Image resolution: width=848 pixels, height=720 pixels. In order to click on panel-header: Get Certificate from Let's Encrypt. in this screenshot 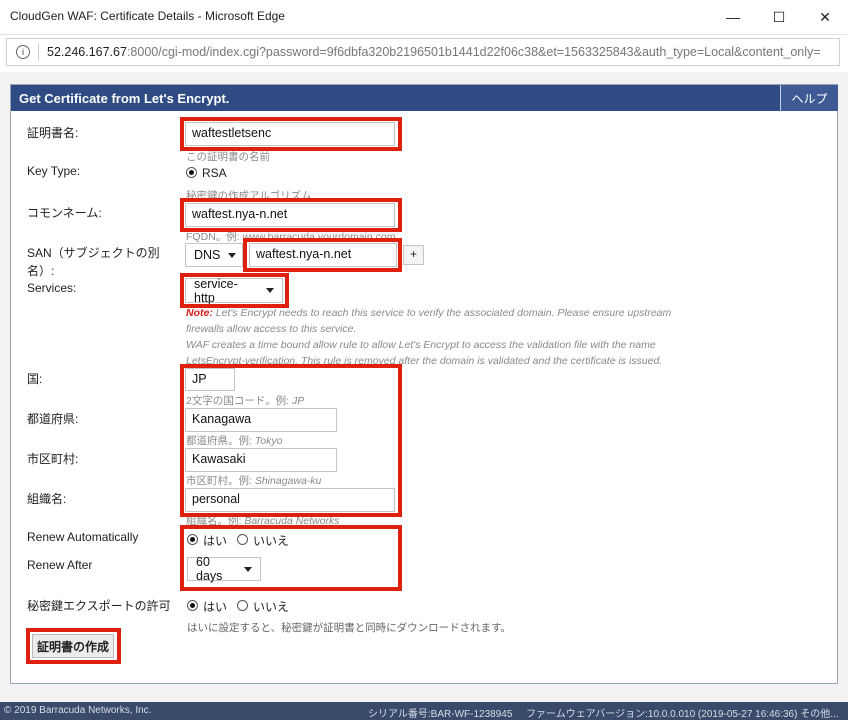, I will do `click(424, 98)`.